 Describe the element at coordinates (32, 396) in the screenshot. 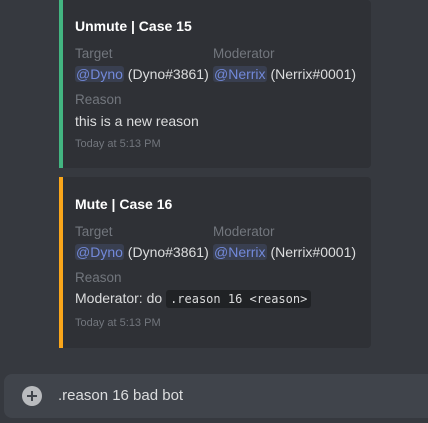

I see `add-circle-icon` at that location.